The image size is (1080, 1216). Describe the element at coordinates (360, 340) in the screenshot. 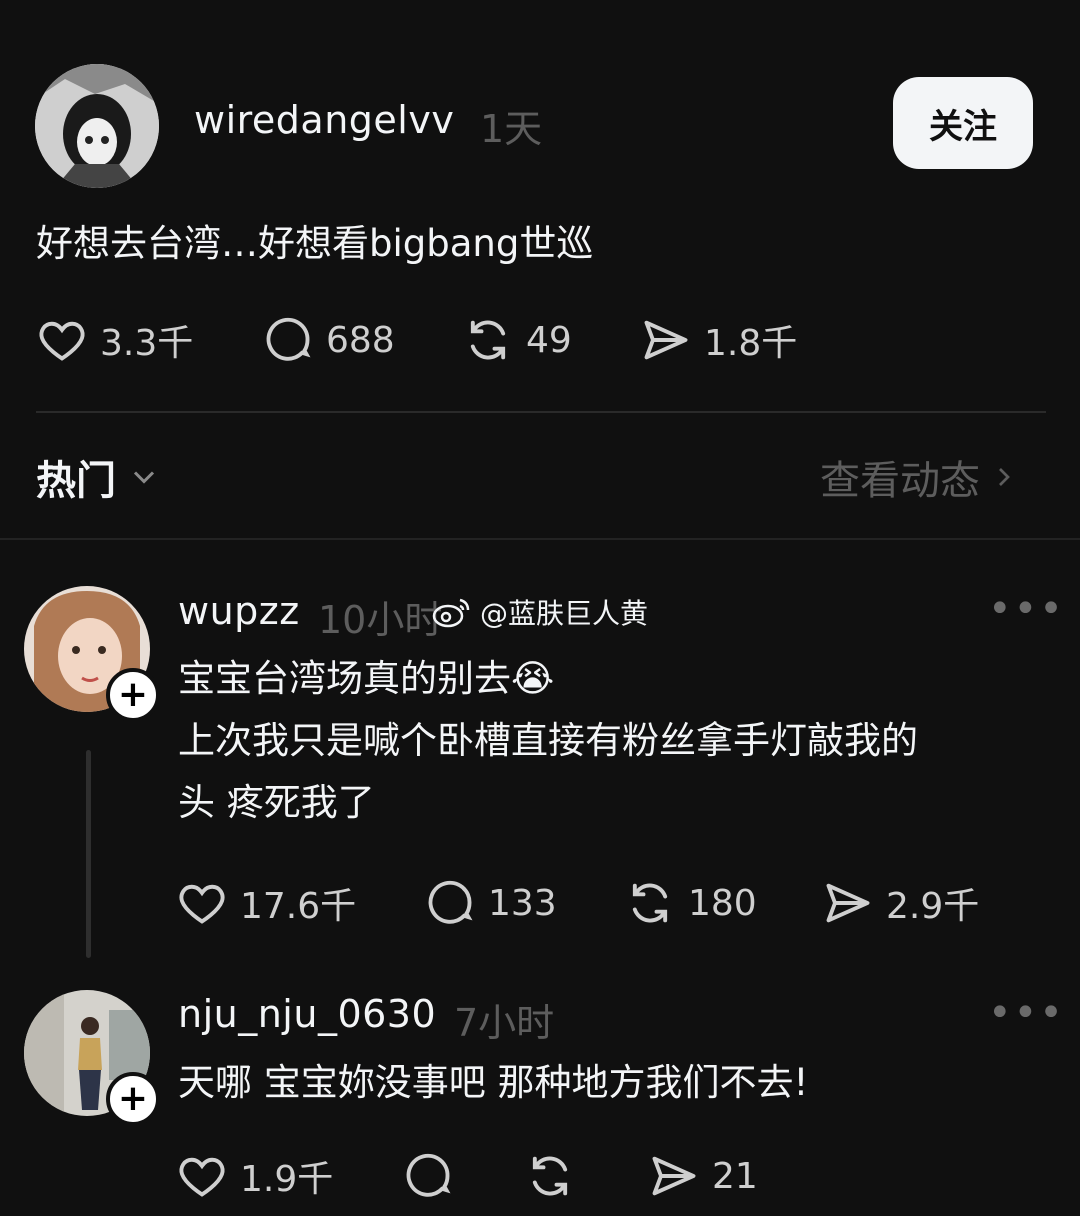

I see `post-comment-count: 688` at that location.